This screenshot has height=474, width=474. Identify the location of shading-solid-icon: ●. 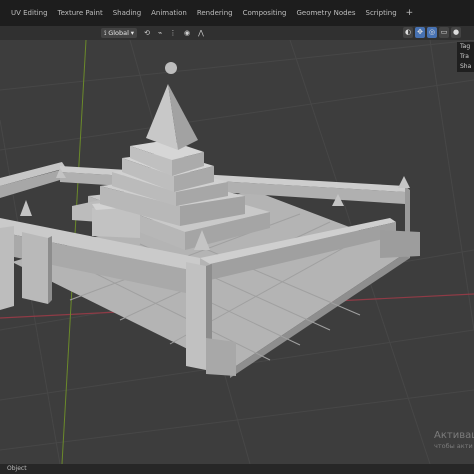
(456, 32).